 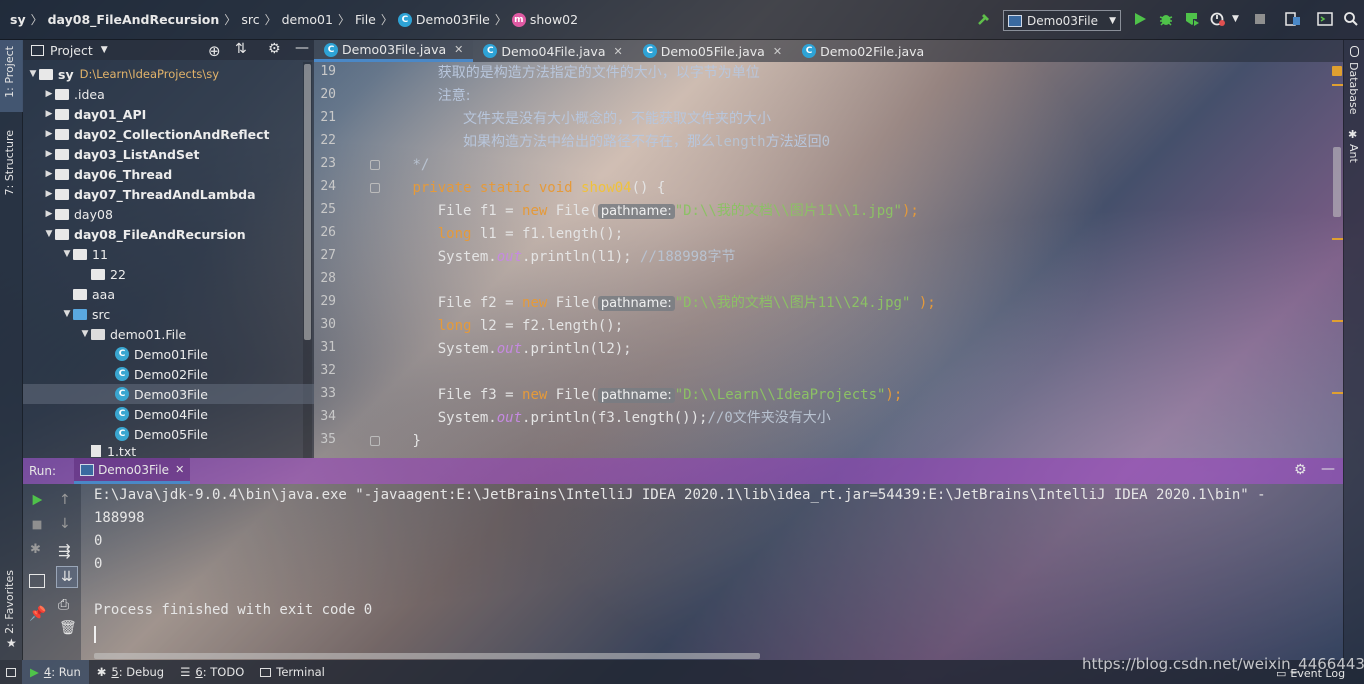 What do you see at coordinates (37, 500) in the screenshot?
I see `rerun-icon` at bounding box center [37, 500].